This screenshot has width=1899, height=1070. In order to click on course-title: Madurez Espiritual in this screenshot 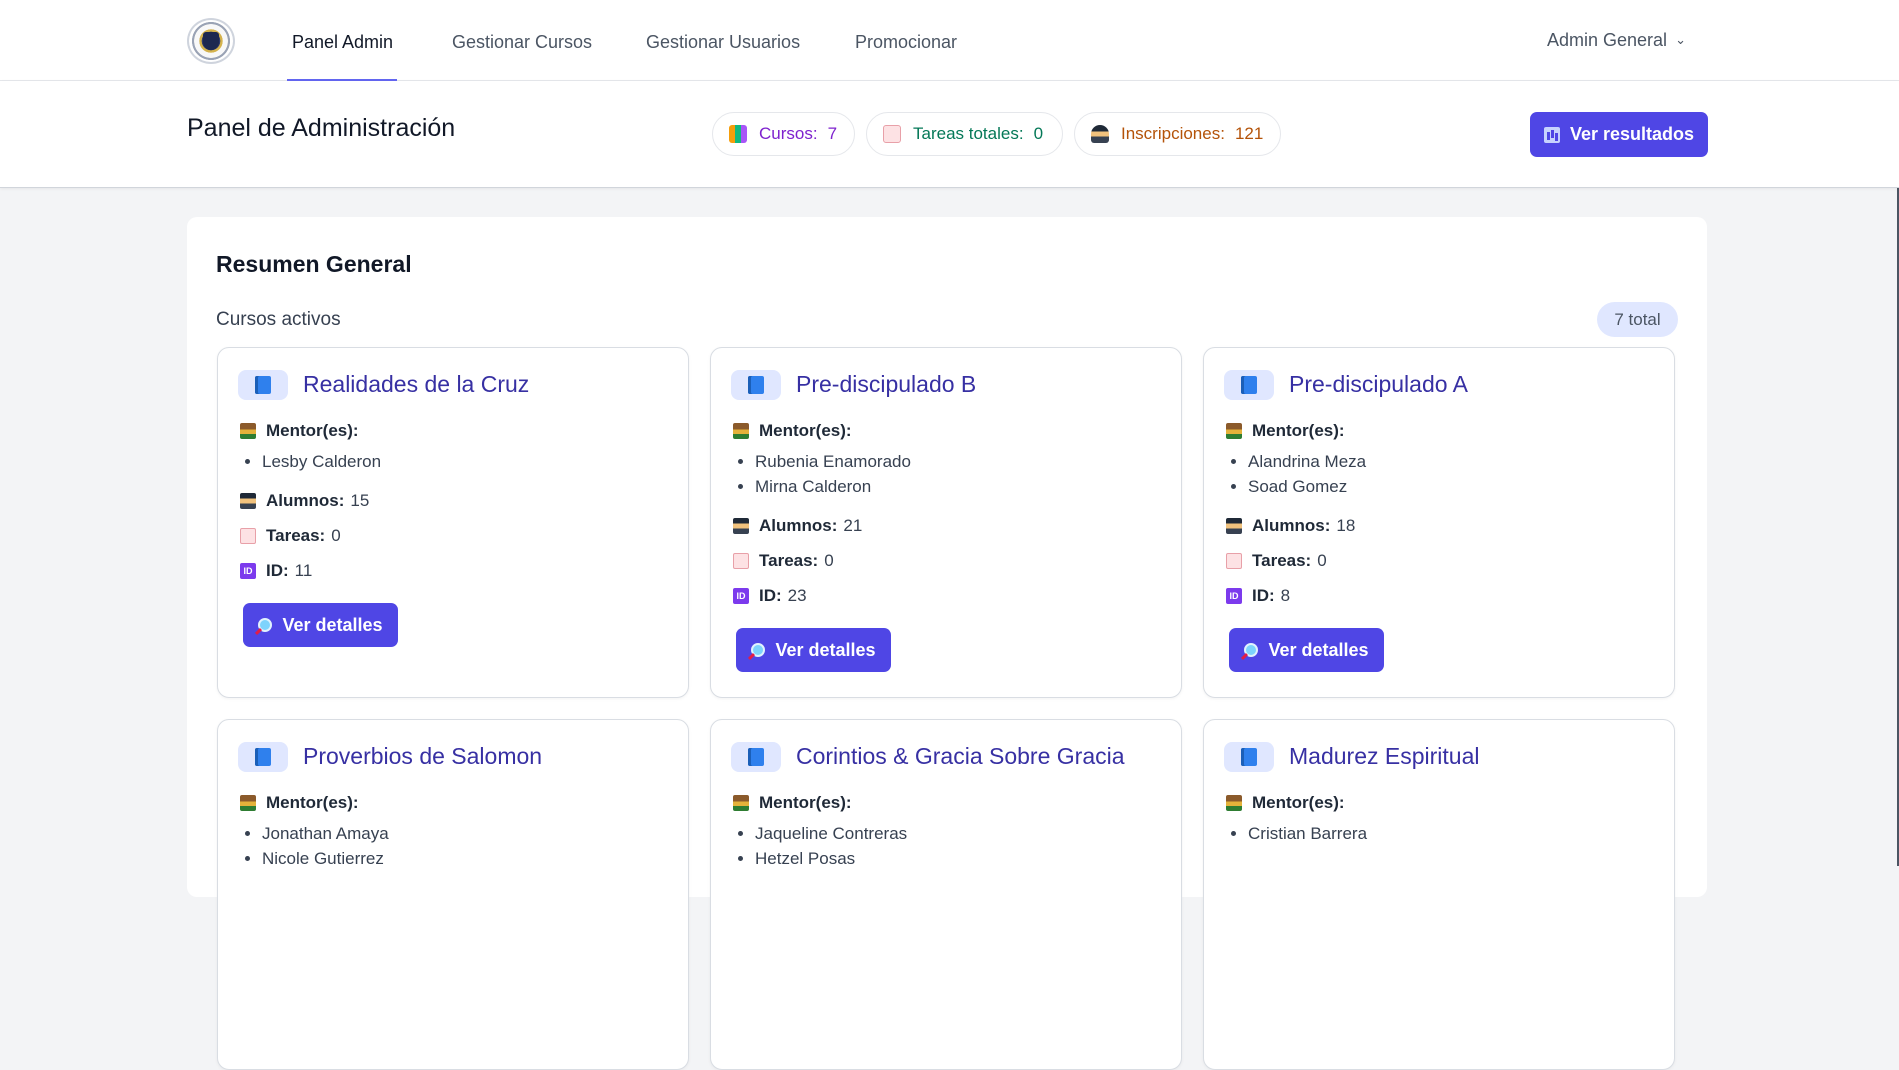, I will do `click(1384, 756)`.